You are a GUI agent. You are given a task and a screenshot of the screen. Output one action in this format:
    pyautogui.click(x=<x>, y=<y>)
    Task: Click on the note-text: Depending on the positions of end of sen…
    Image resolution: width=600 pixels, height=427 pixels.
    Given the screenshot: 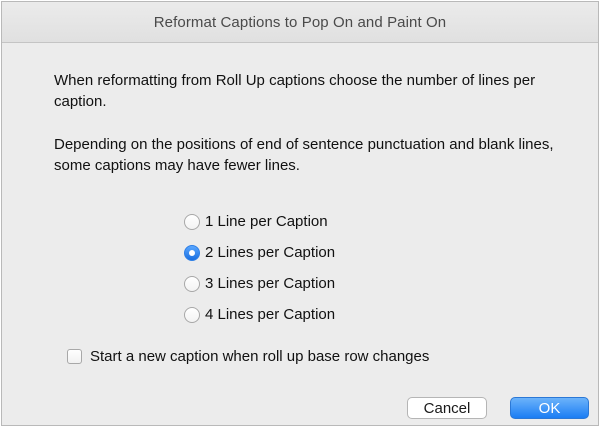 What is the action you would take?
    pyautogui.click(x=304, y=155)
    